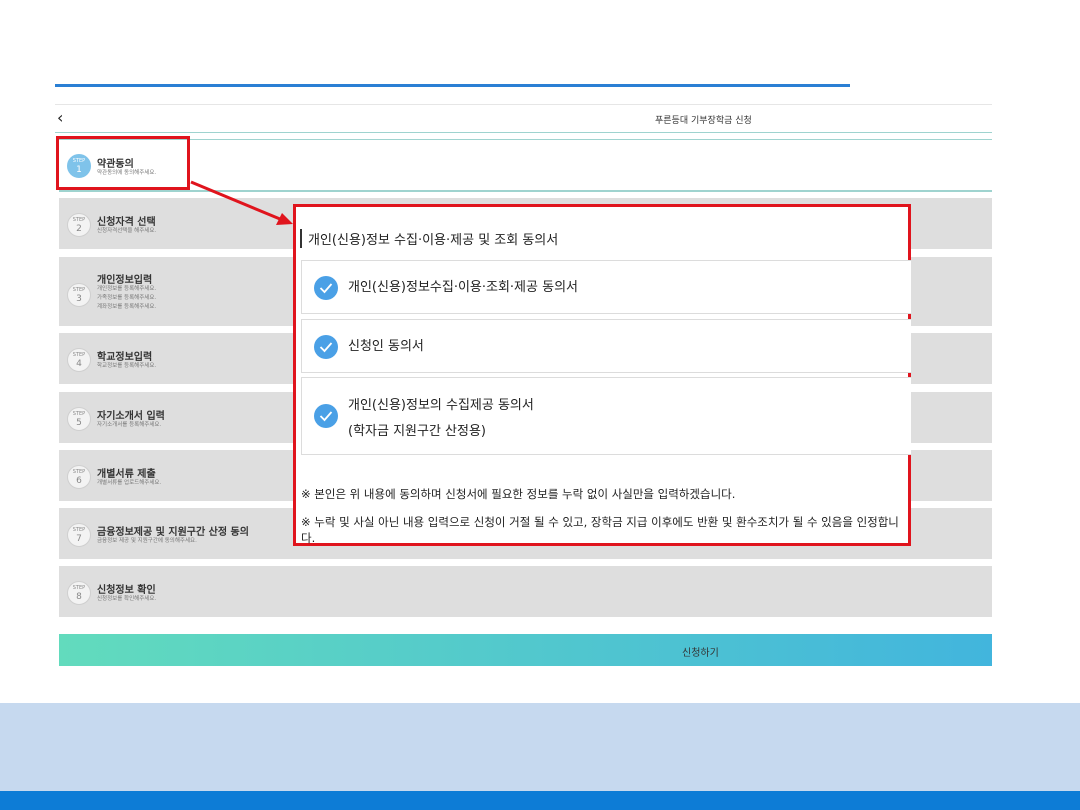 Image resolution: width=1080 pixels, height=810 pixels. I want to click on consent-item-label: 신청인 동의서, so click(386, 346).